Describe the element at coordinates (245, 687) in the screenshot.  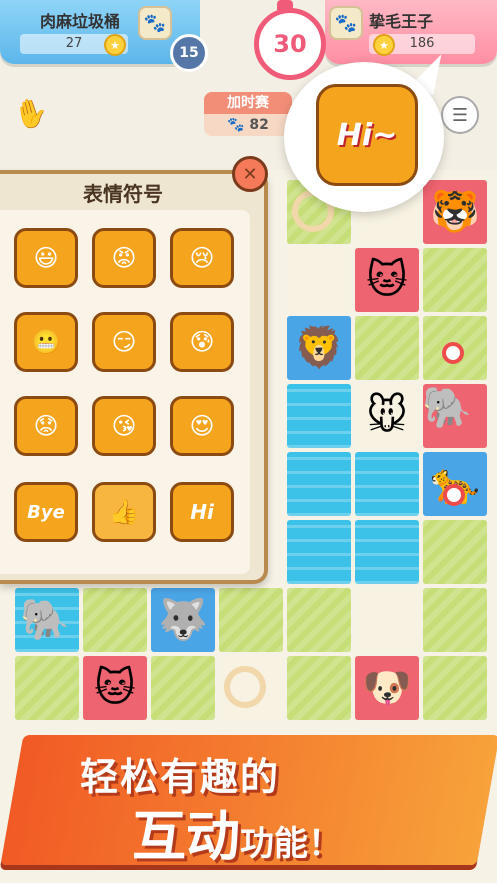
I see `rope-trap-icon` at that location.